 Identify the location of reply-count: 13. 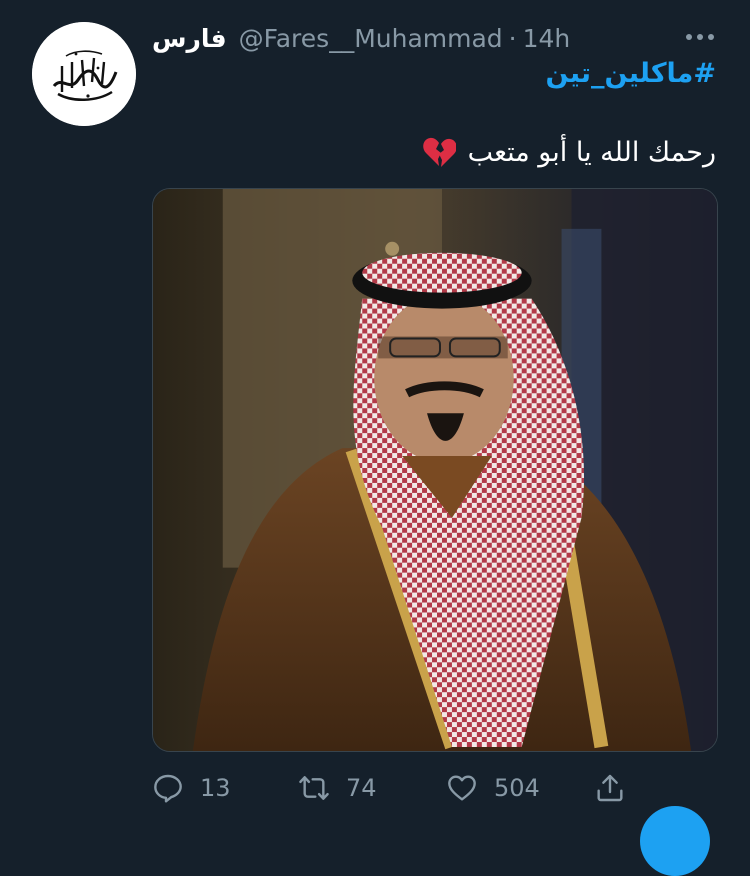
(215, 788).